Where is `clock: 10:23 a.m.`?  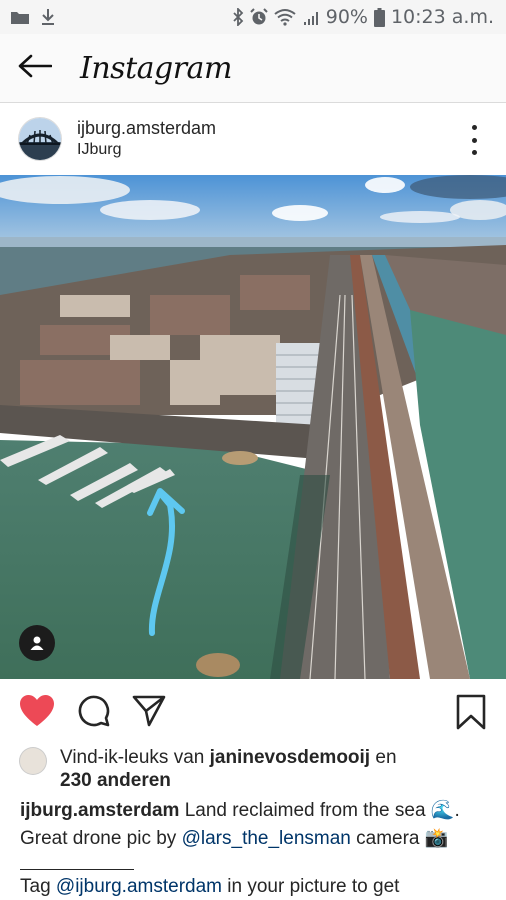 clock: 10:23 a.m. is located at coordinates (442, 17).